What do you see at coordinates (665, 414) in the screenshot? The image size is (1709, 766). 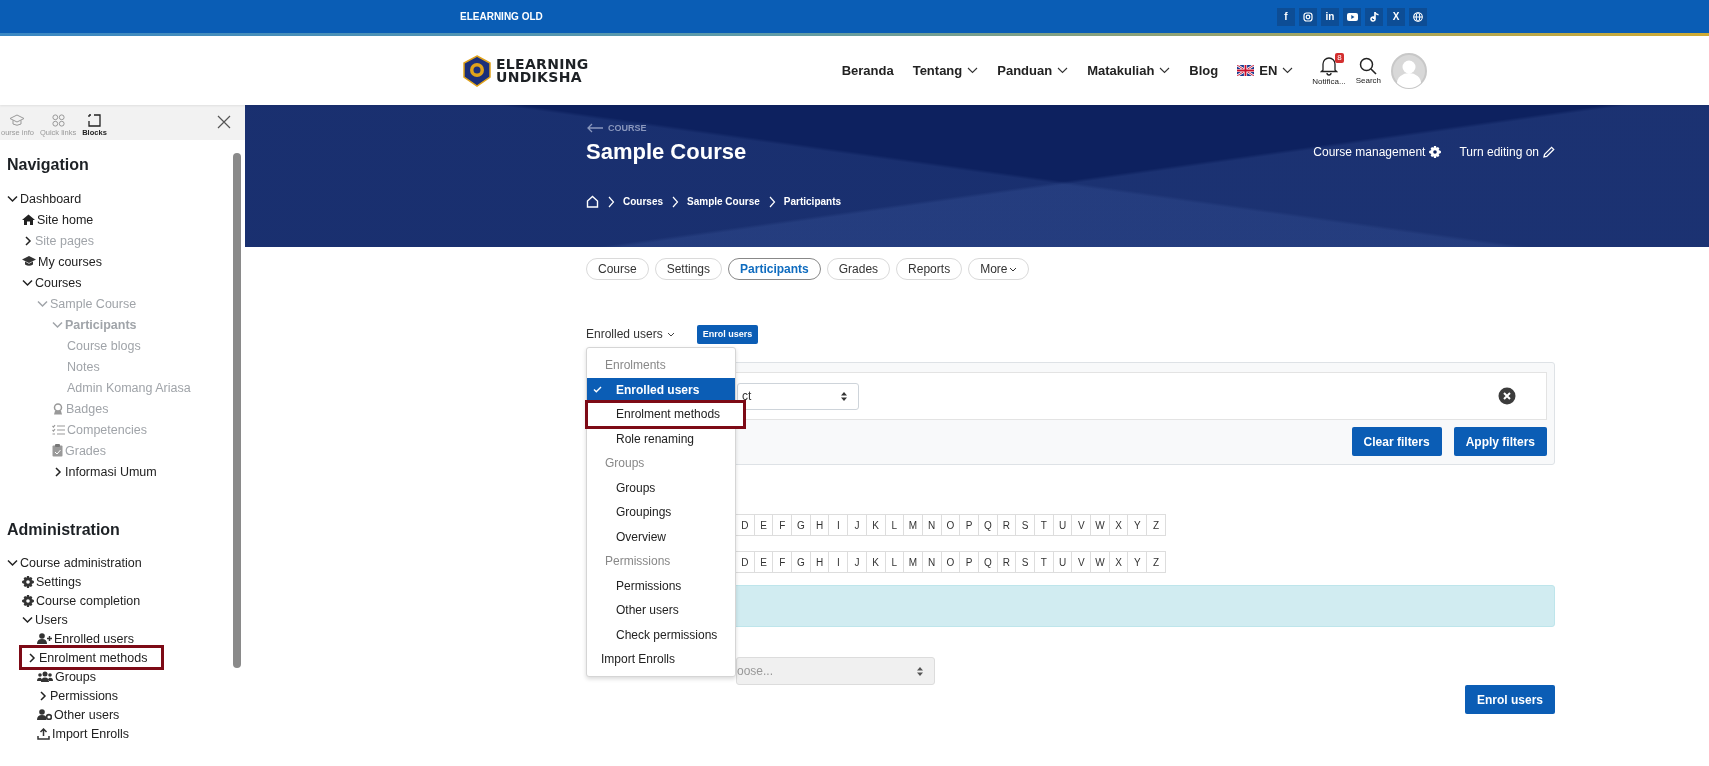 I see `menu-item: Enrolment methods` at bounding box center [665, 414].